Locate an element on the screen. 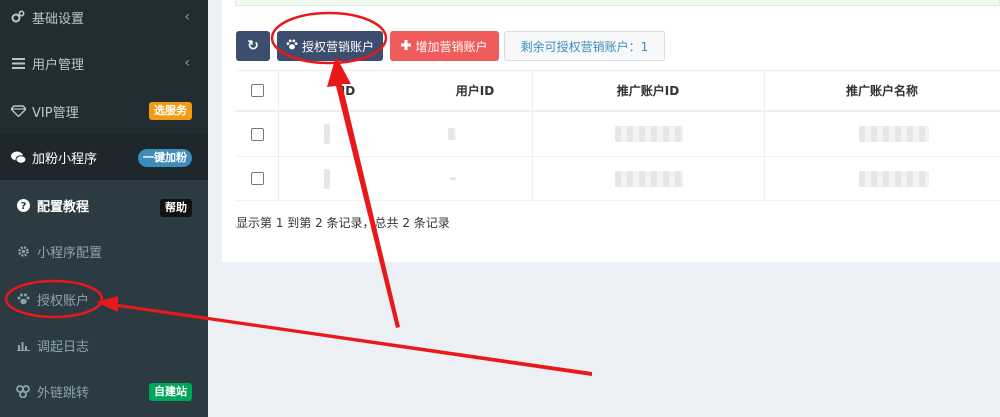 The image size is (1000, 417). link-icon is located at coordinates (23, 391).